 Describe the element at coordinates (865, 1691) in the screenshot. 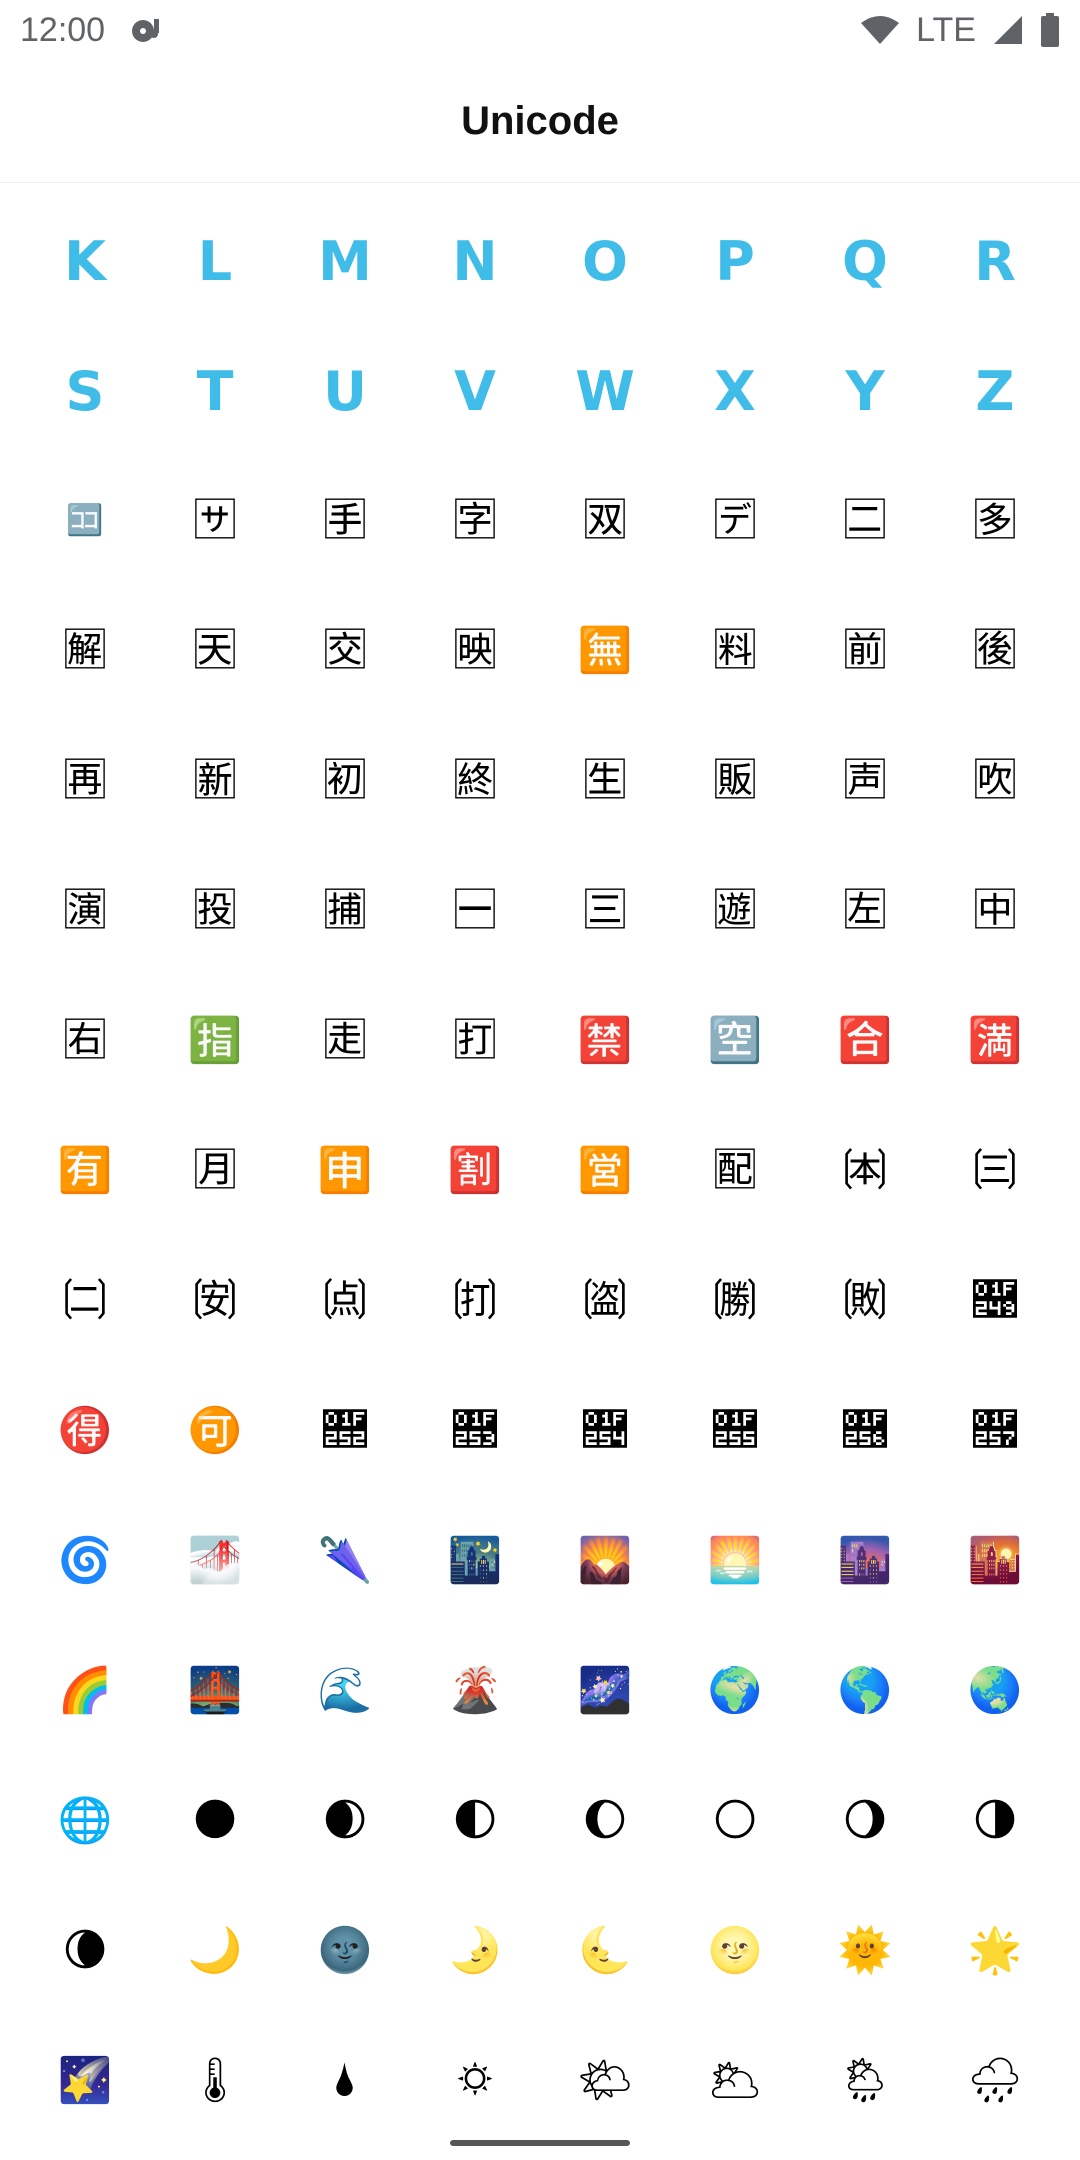

I see `grid-cell-glyph: 🌎` at that location.